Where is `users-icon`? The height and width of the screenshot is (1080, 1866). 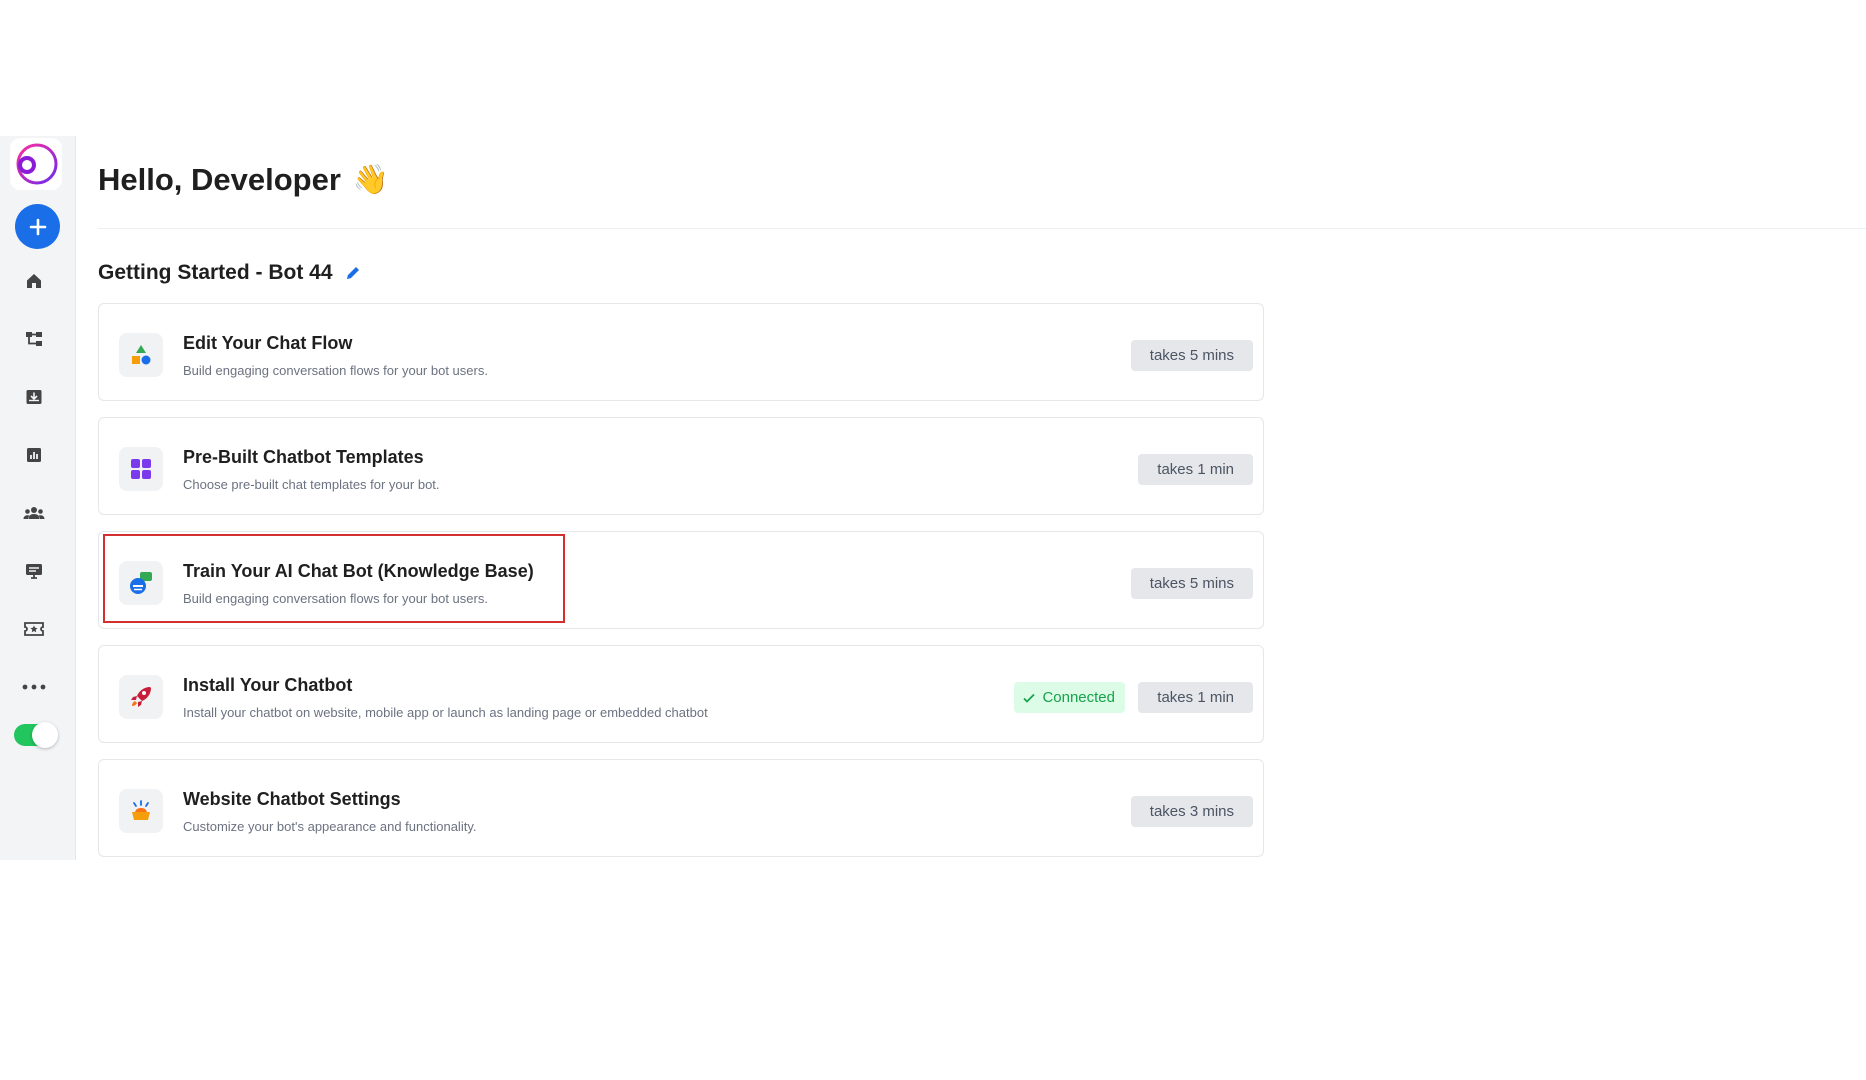
users-icon is located at coordinates (34, 513).